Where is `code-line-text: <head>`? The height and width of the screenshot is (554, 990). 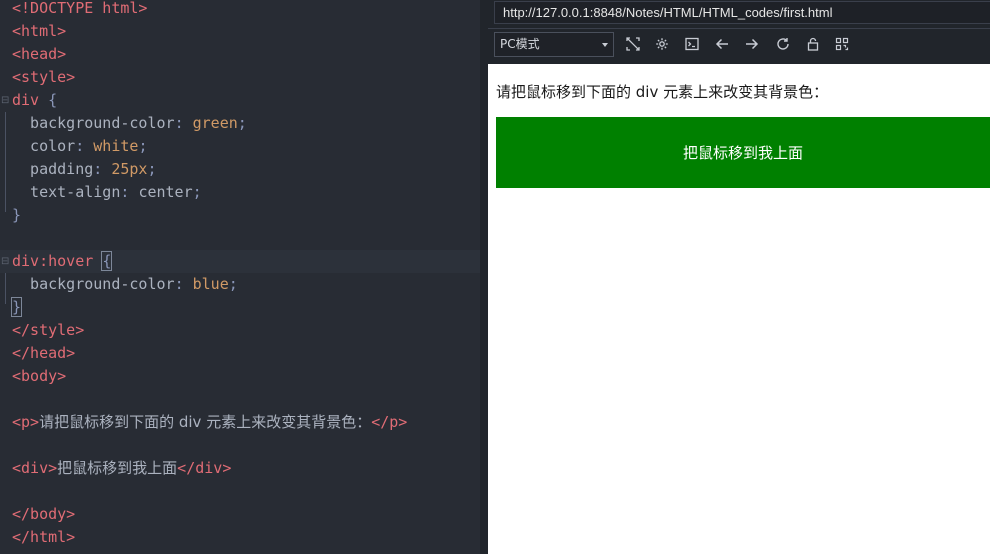 code-line-text: <head> is located at coordinates (39, 54).